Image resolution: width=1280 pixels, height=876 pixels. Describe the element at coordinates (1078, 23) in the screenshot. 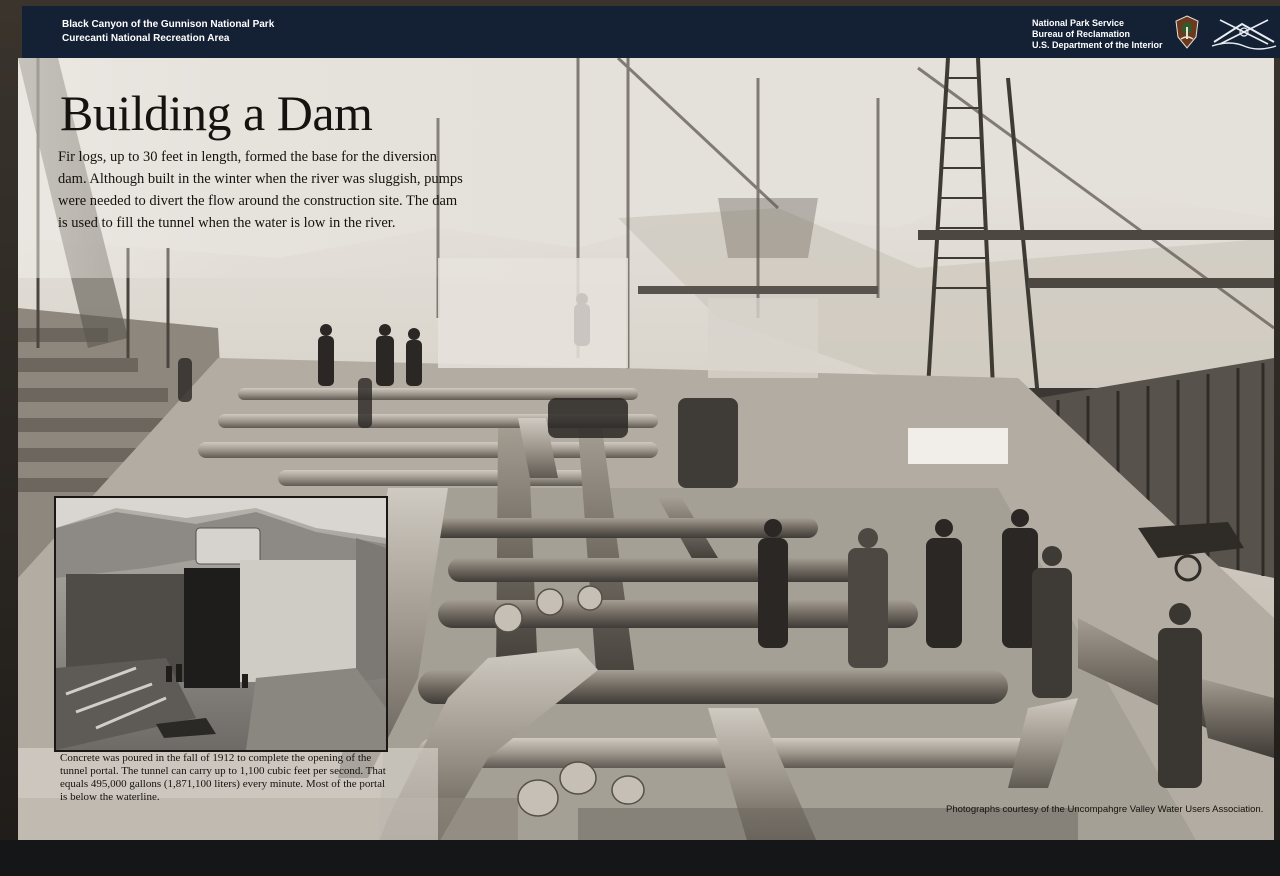

I see `agency-nps: National Park Service` at that location.